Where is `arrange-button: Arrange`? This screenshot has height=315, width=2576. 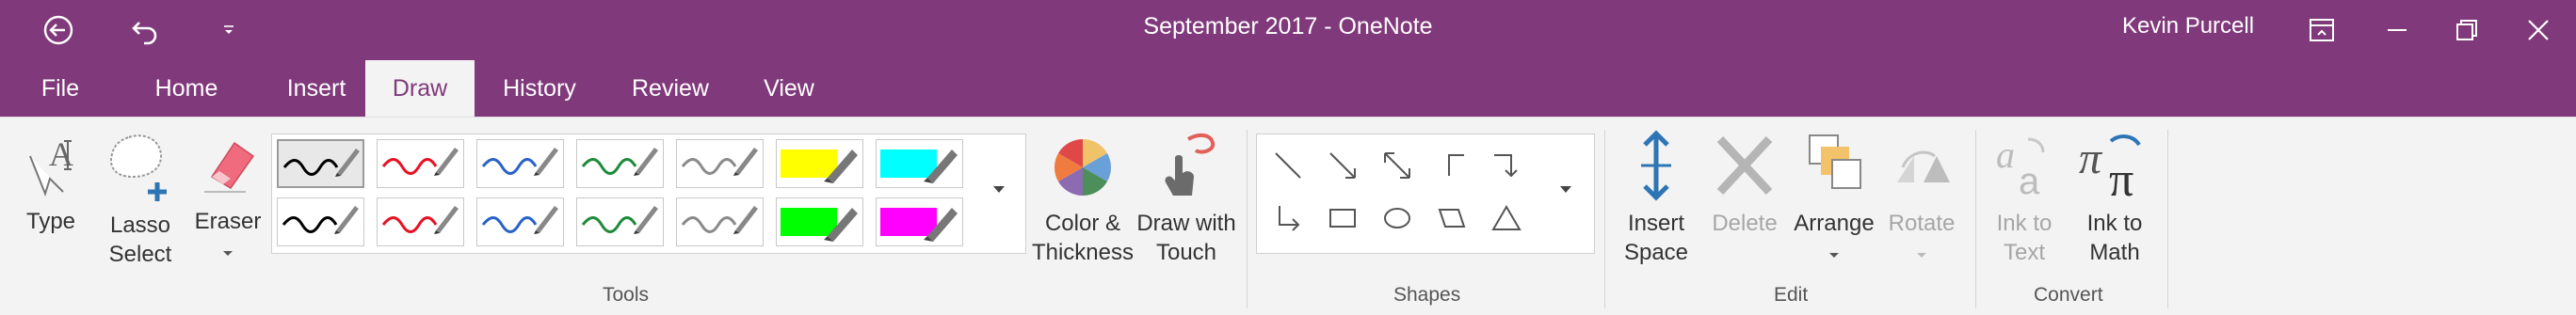 arrange-button: Arrange is located at coordinates (1834, 199).